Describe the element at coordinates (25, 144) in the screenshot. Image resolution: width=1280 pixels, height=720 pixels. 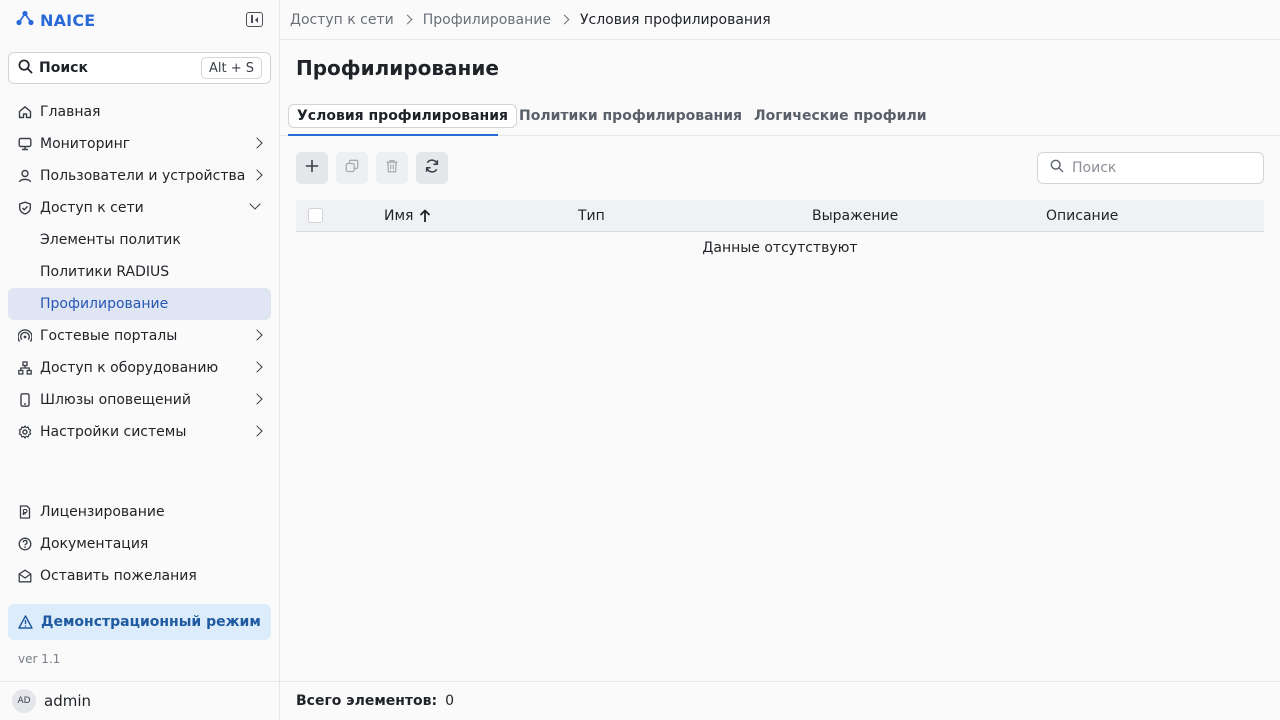
I see `monitor-icon` at that location.